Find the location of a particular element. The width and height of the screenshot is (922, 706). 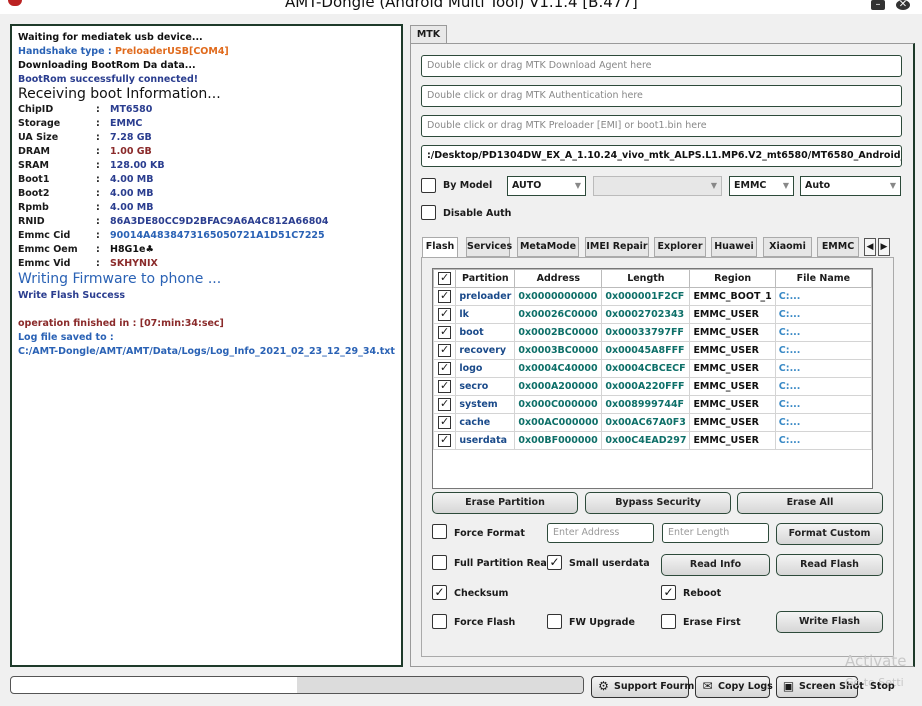

length-input: Enter Length is located at coordinates (715, 533).